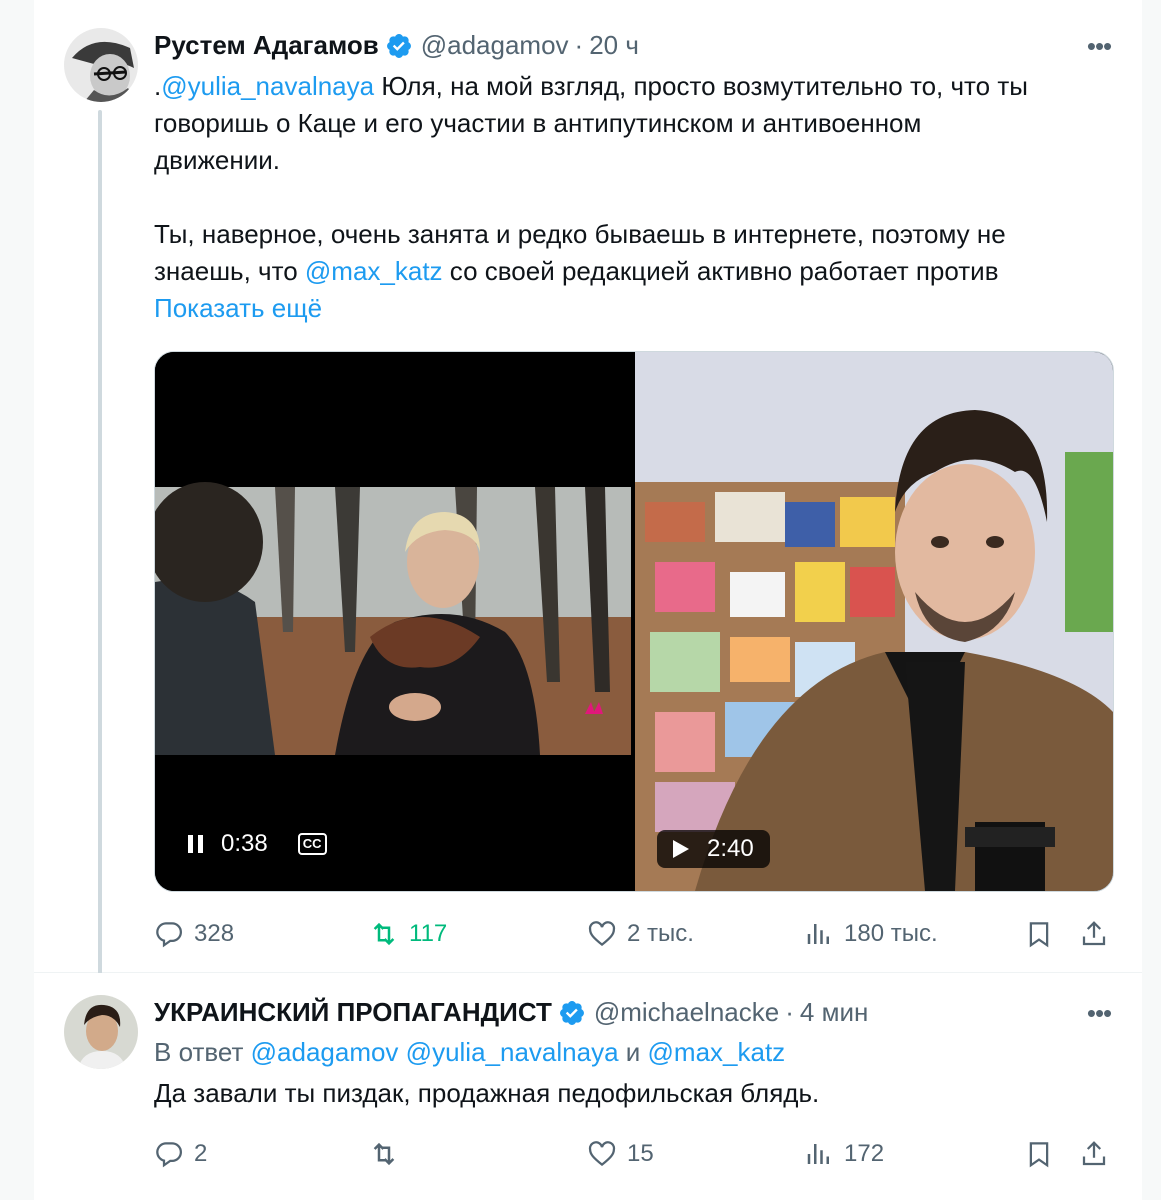 This screenshot has height=1200, width=1161. What do you see at coordinates (730, 848) in the screenshot?
I see `video-duration: 2:40` at bounding box center [730, 848].